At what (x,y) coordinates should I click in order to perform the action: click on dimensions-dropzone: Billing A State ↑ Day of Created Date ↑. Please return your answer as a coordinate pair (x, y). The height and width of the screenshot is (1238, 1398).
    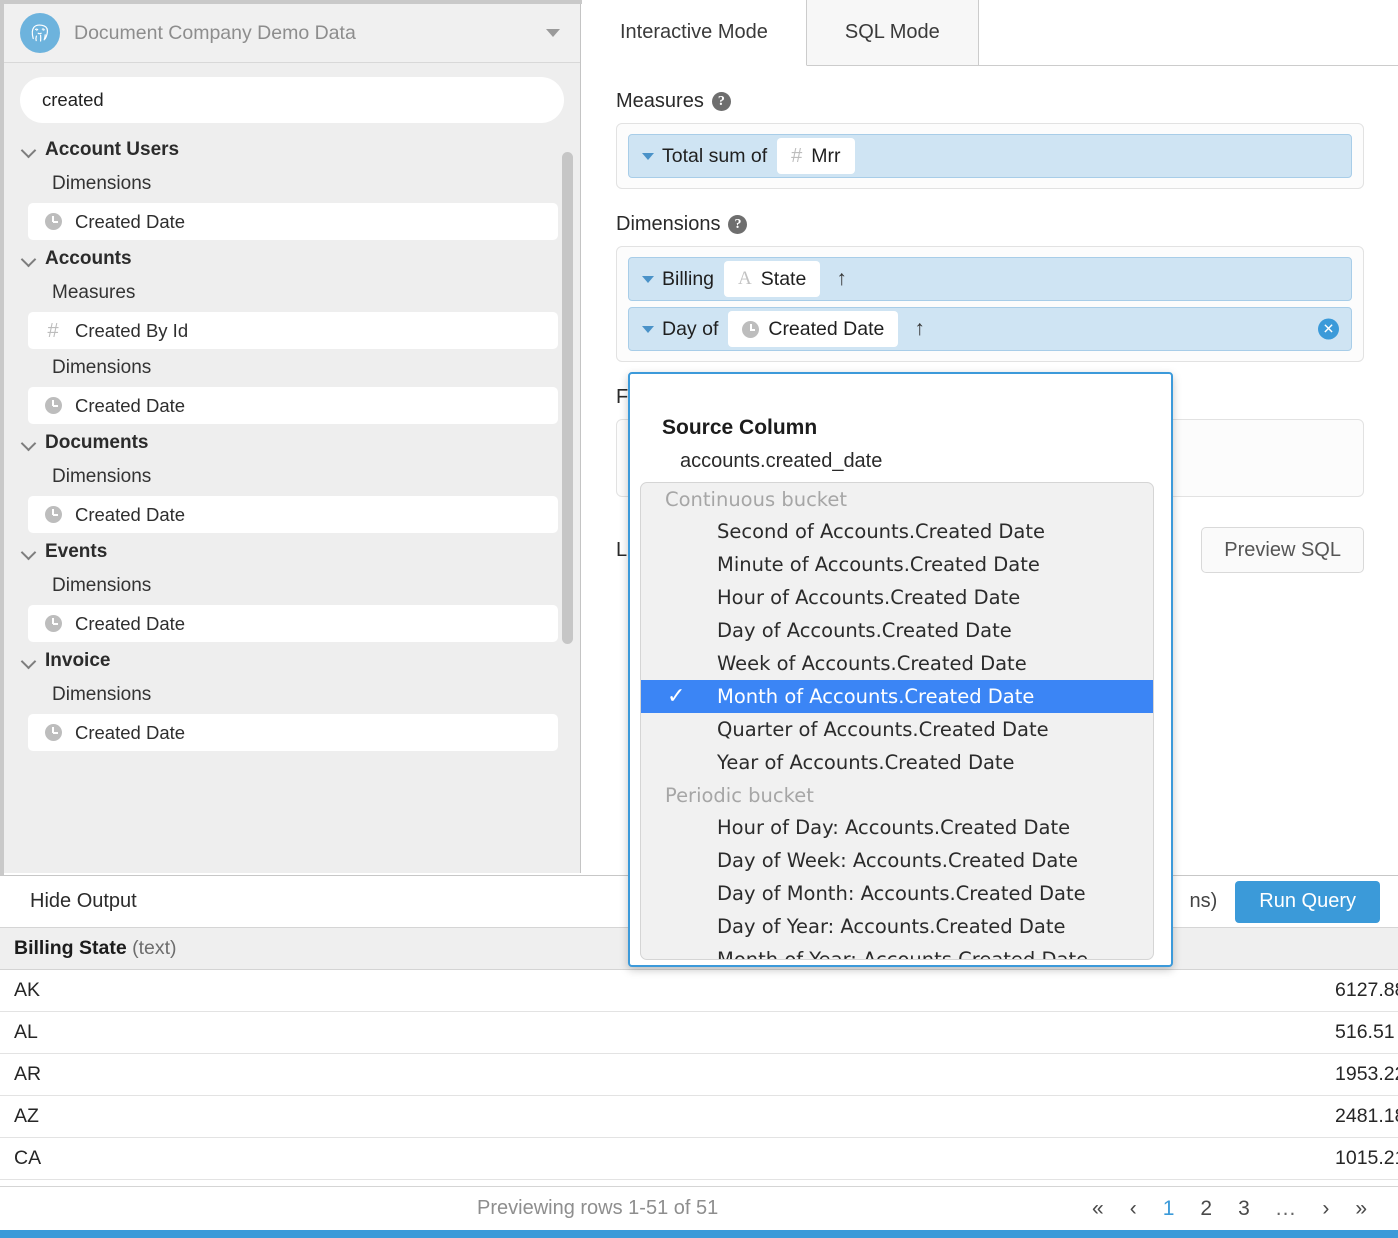
    Looking at the image, I should click on (990, 304).